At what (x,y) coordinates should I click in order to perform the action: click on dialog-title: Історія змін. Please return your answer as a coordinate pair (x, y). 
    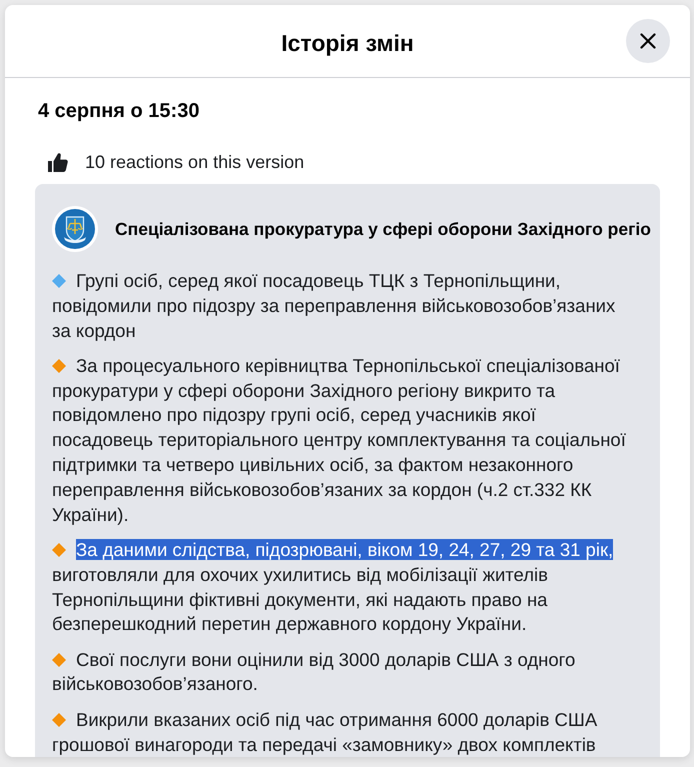
    Looking at the image, I should click on (347, 43).